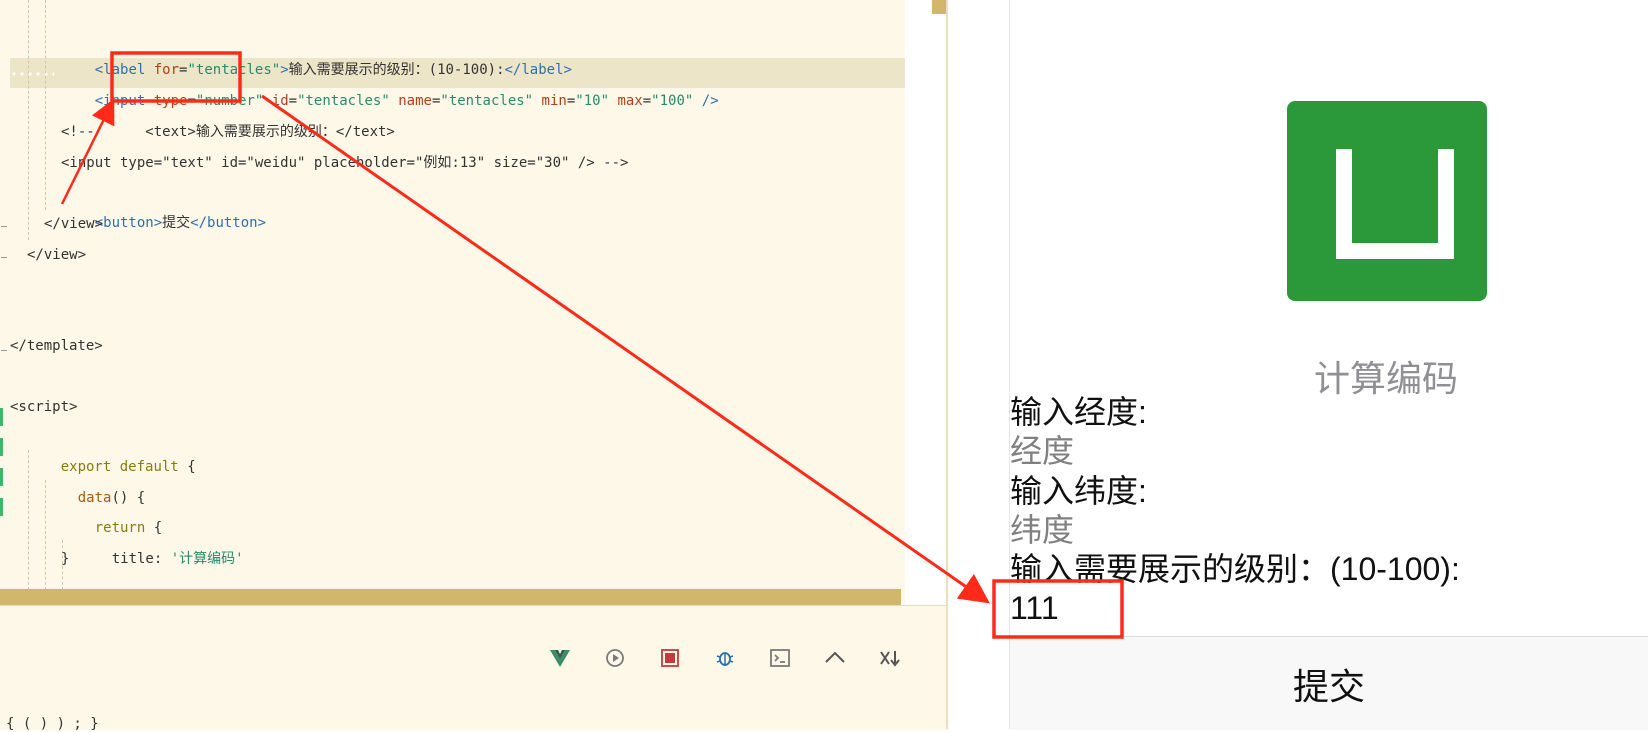  I want to click on code-line-return: return {, so click(128, 528).